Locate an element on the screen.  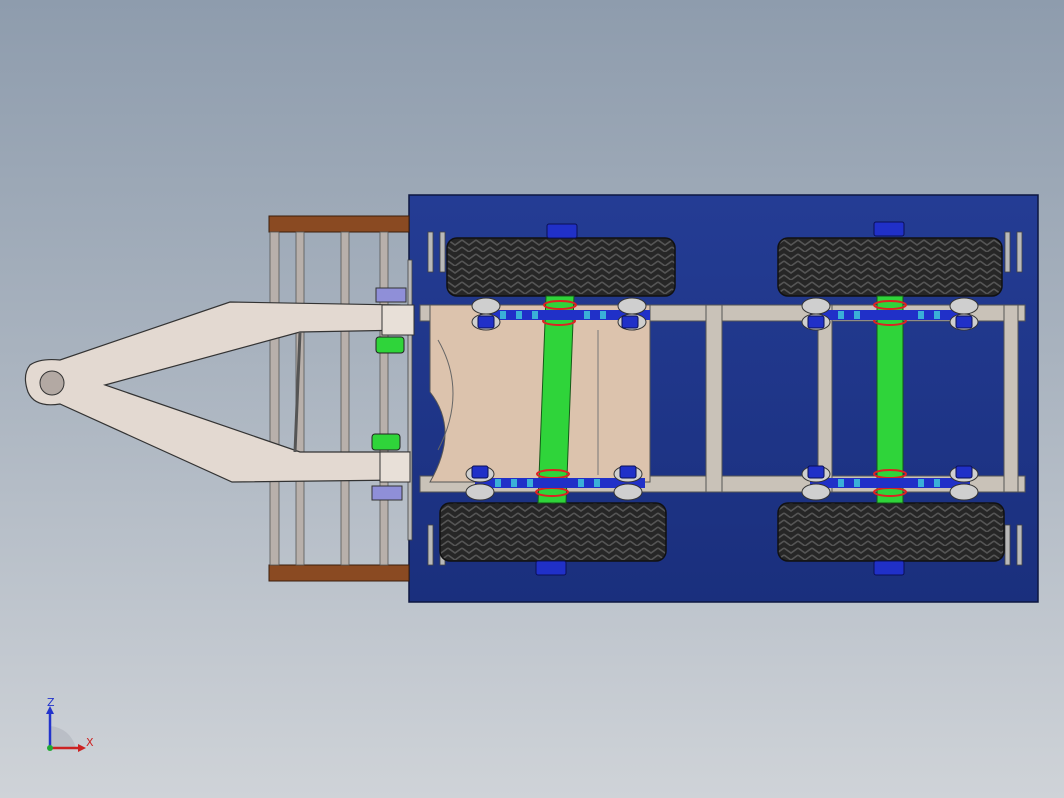
hitch-clevis-bottom is located at coordinates (395, 467).